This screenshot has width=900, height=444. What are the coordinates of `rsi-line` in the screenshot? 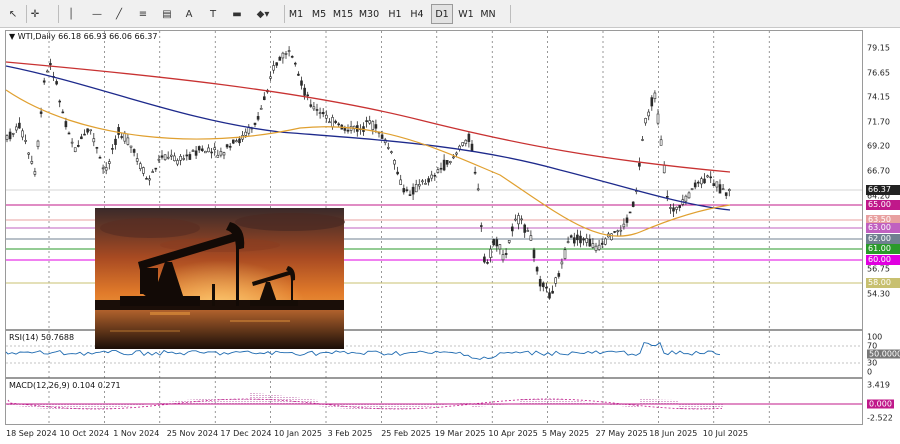 It's located at (363, 351).